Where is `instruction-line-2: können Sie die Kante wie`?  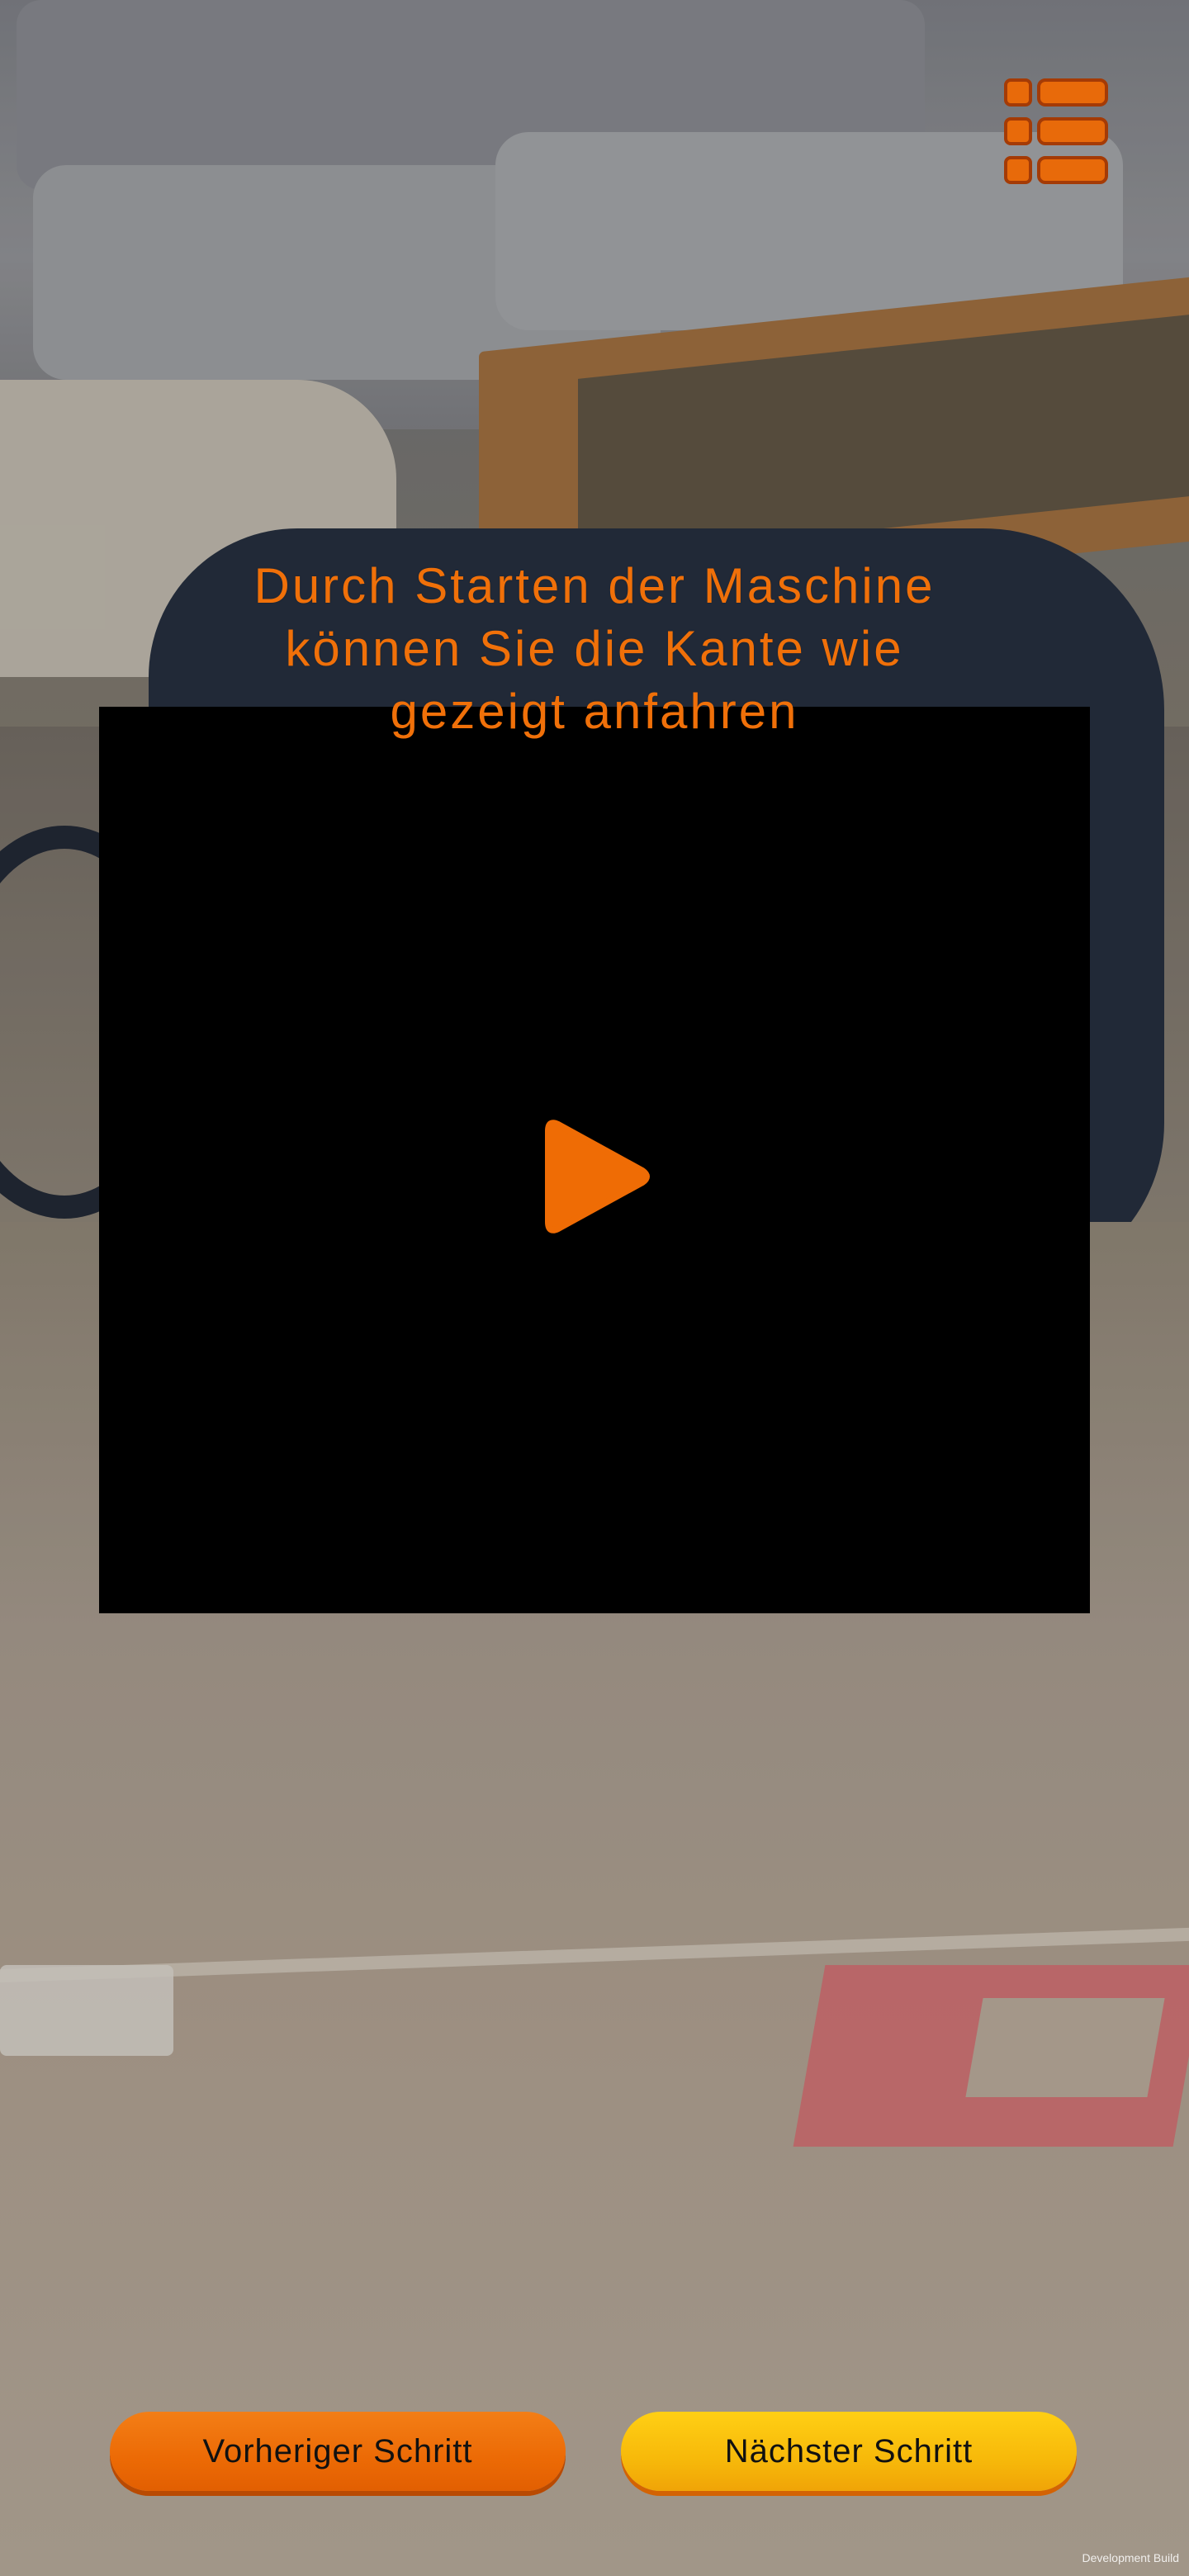 instruction-line-2: können Sie die Kante wie is located at coordinates (594, 648).